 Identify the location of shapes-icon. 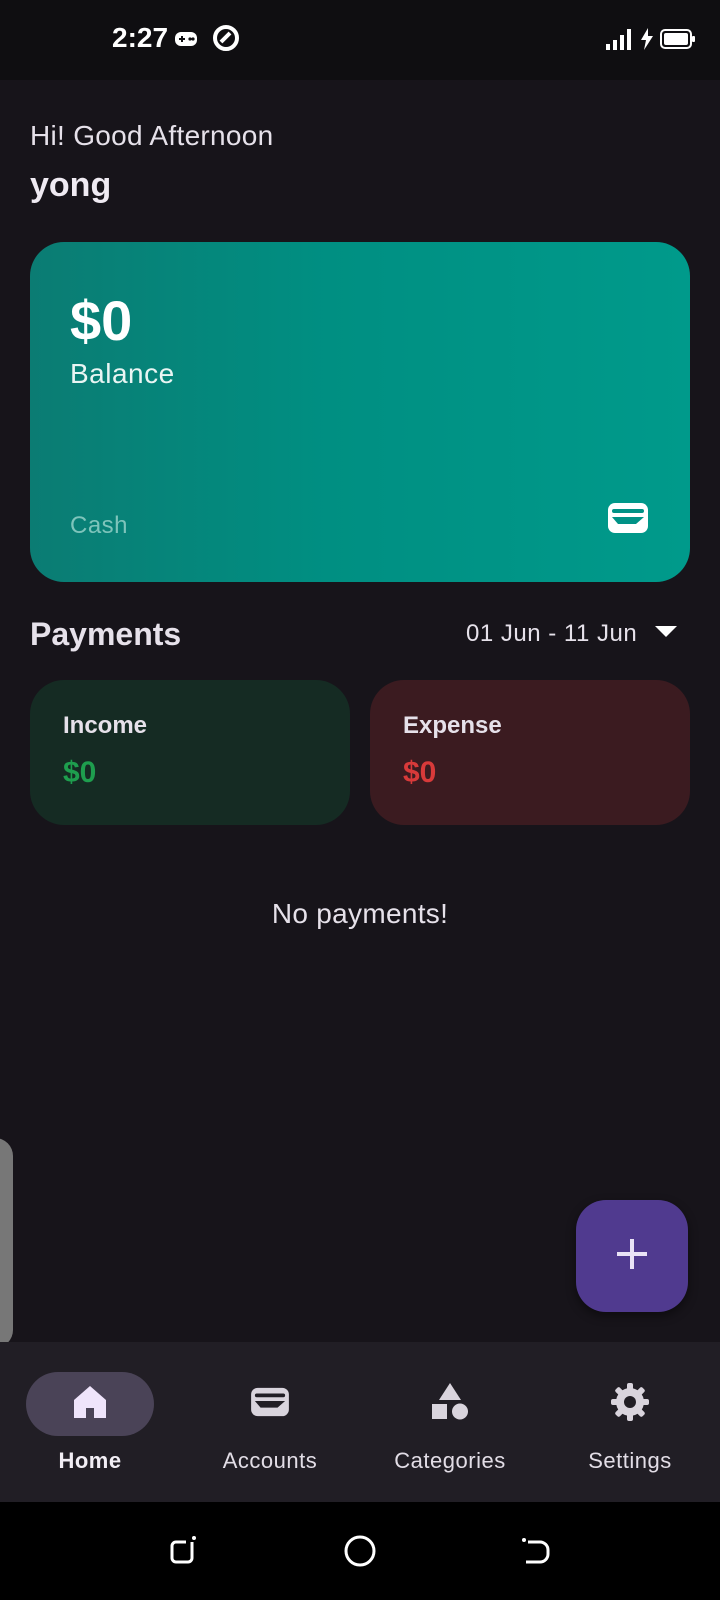
(450, 1404).